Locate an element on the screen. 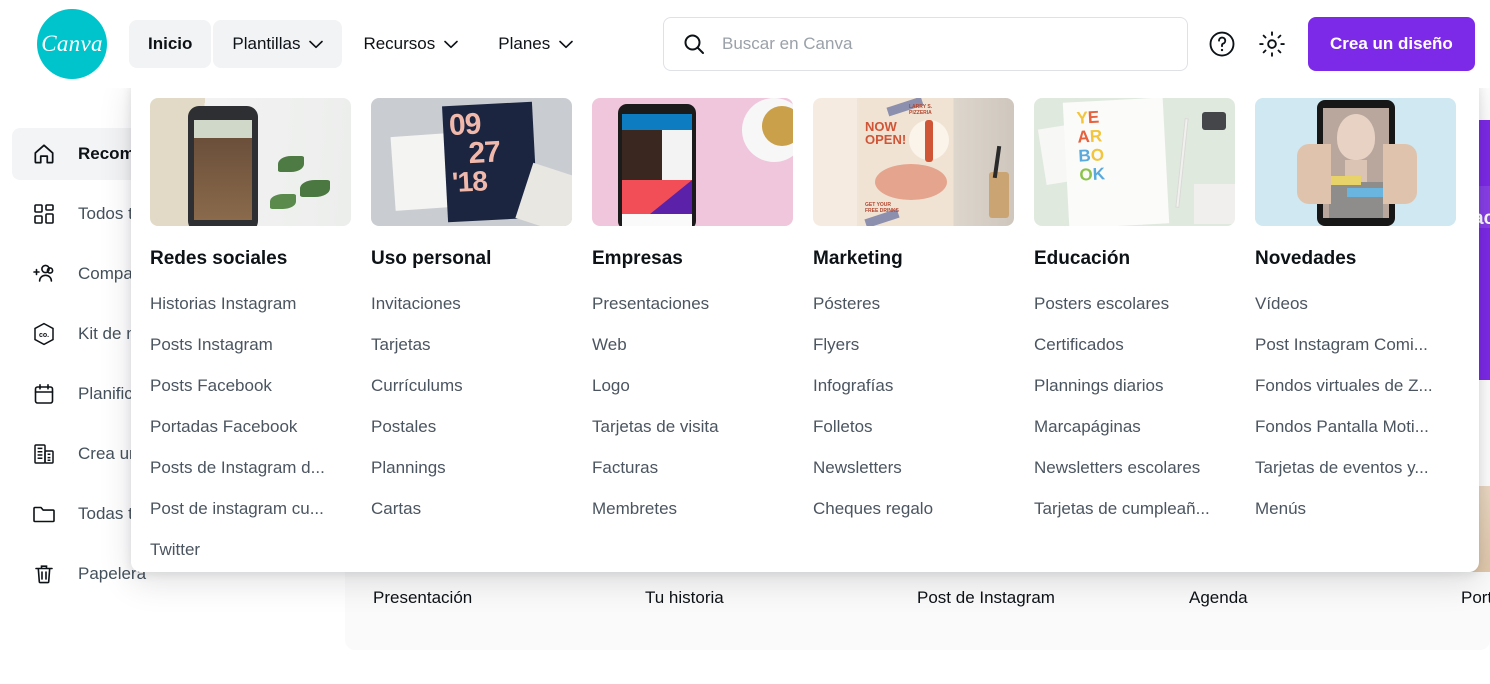 This screenshot has width=1490, height=684. create-design-button-label: Crea un diseño is located at coordinates (1391, 43).